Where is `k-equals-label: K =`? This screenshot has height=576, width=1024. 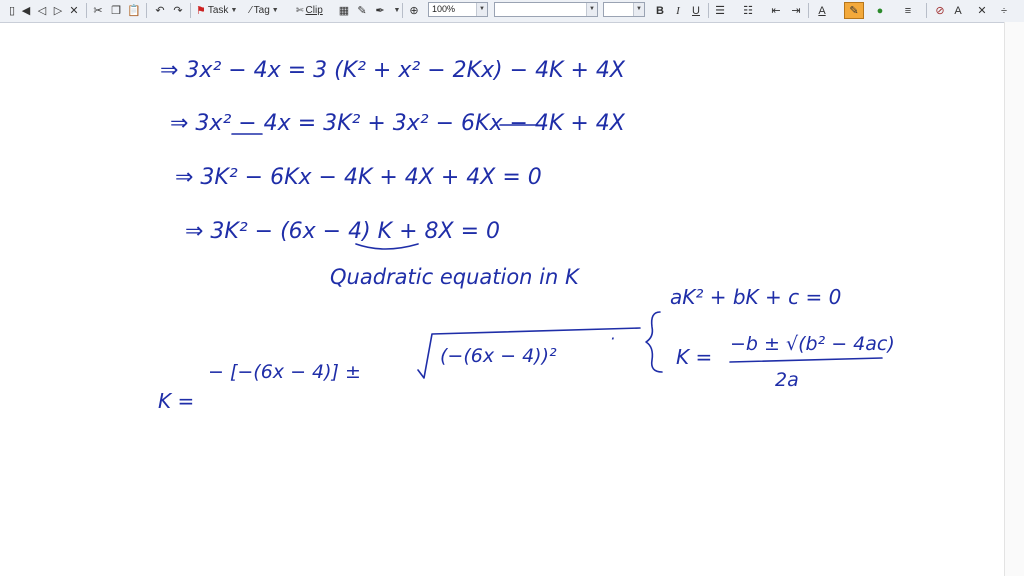
k-equals-label: K = is located at coordinates (176, 401).